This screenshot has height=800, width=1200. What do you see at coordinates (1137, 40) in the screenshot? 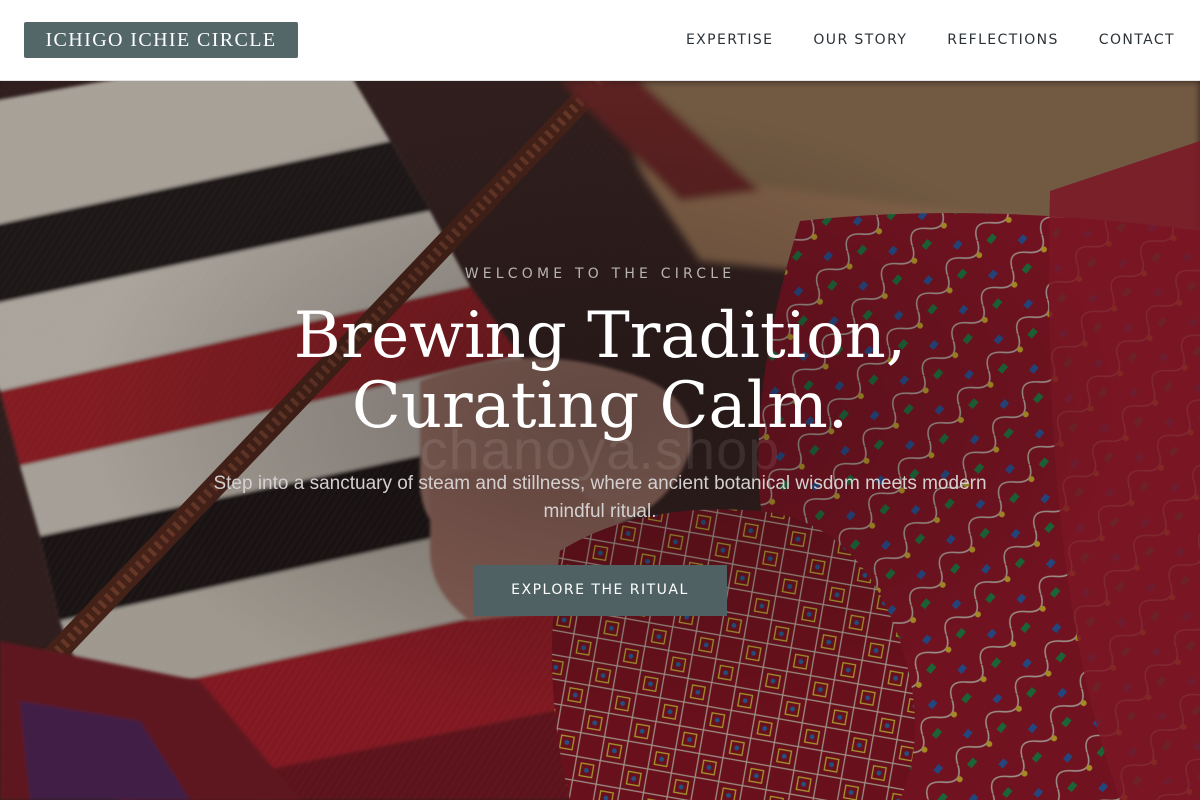
I see `nav-link-contact: CONTACT` at bounding box center [1137, 40].